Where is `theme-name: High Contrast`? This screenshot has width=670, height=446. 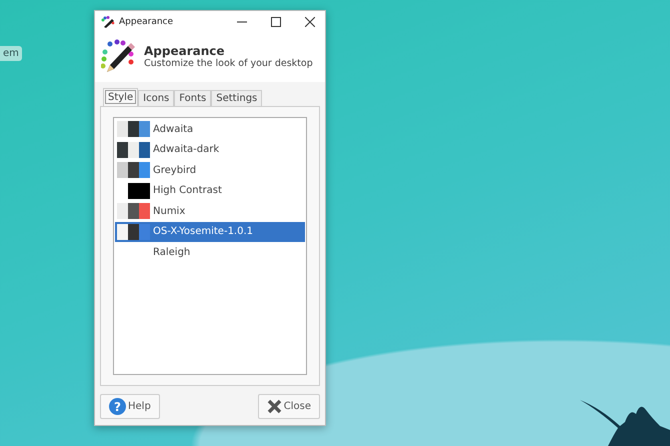
theme-name: High Contrast is located at coordinates (187, 190).